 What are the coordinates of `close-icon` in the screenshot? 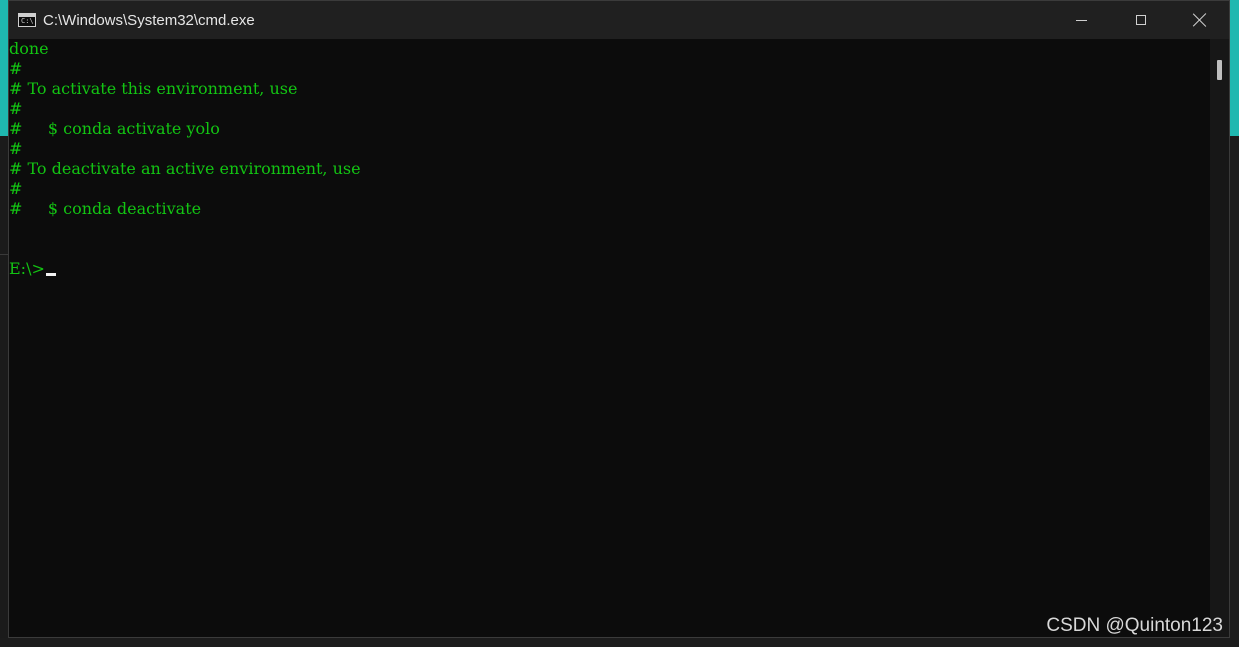 It's located at (1200, 20).